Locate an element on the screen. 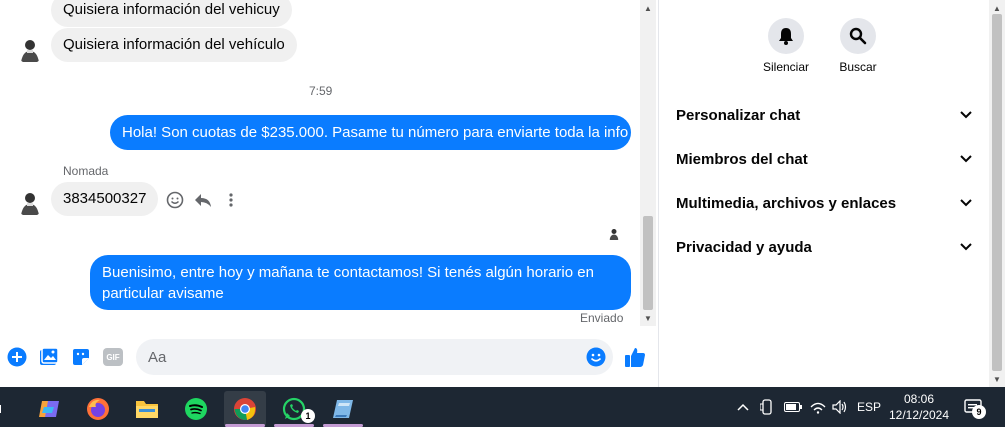  more-options-icon is located at coordinates (231, 200).